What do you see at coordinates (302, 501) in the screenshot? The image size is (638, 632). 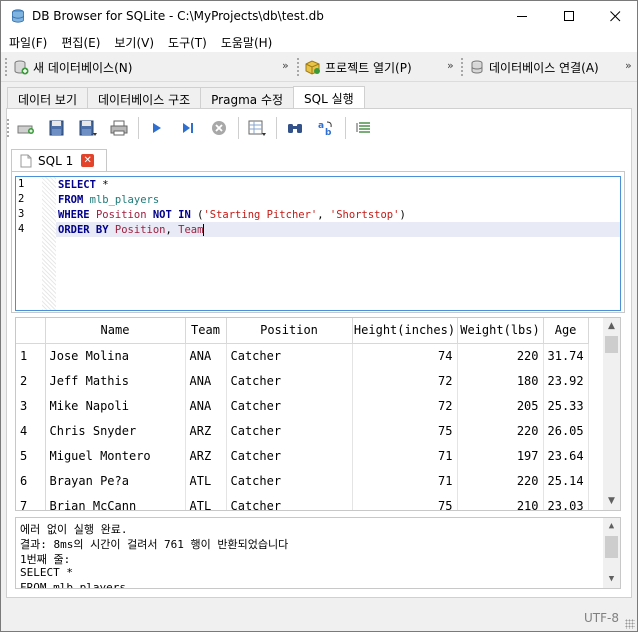 I see `table-row: 7 Brian McCann ATL Catcher 75 210 23.03` at bounding box center [302, 501].